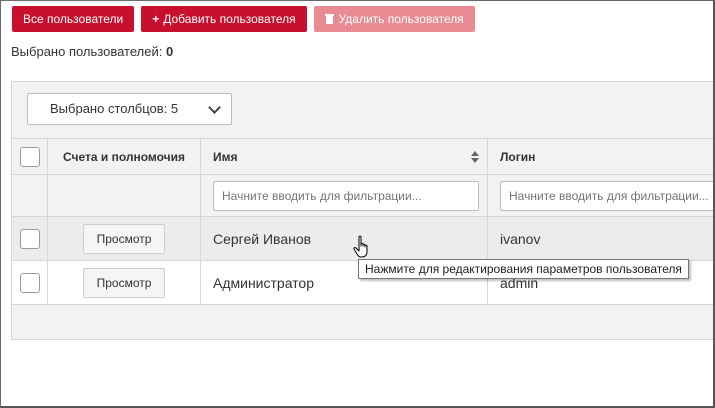 The height and width of the screenshot is (408, 715). I want to click on header-accounts-label: Счета и полномочия, so click(123, 156).